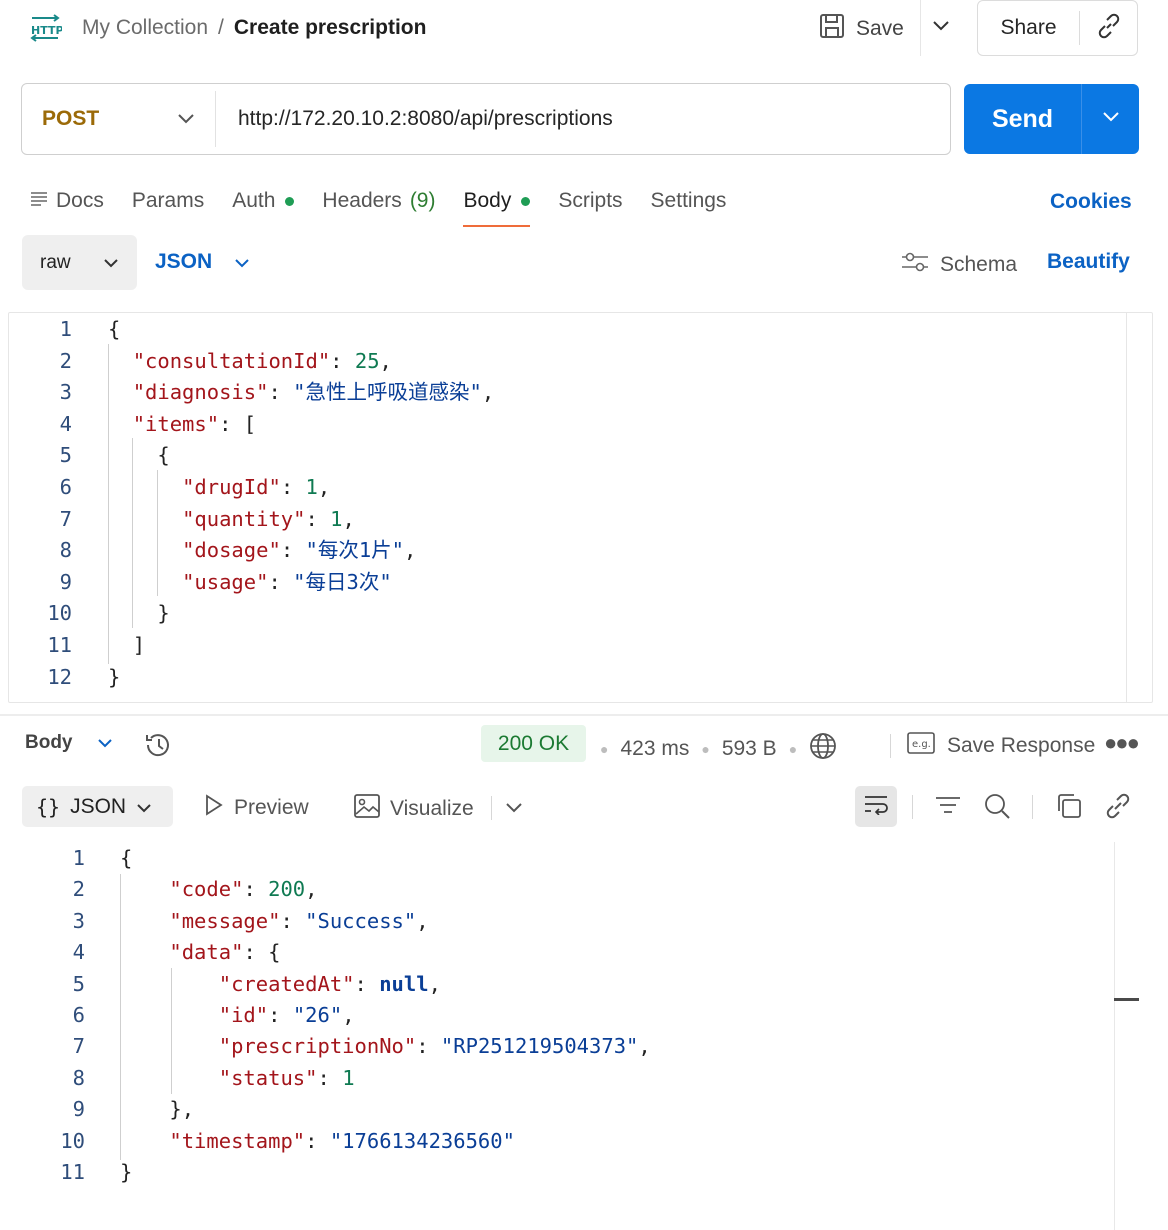 The height and width of the screenshot is (1230, 1168). I want to click on example-icon: e.g., so click(921, 746).